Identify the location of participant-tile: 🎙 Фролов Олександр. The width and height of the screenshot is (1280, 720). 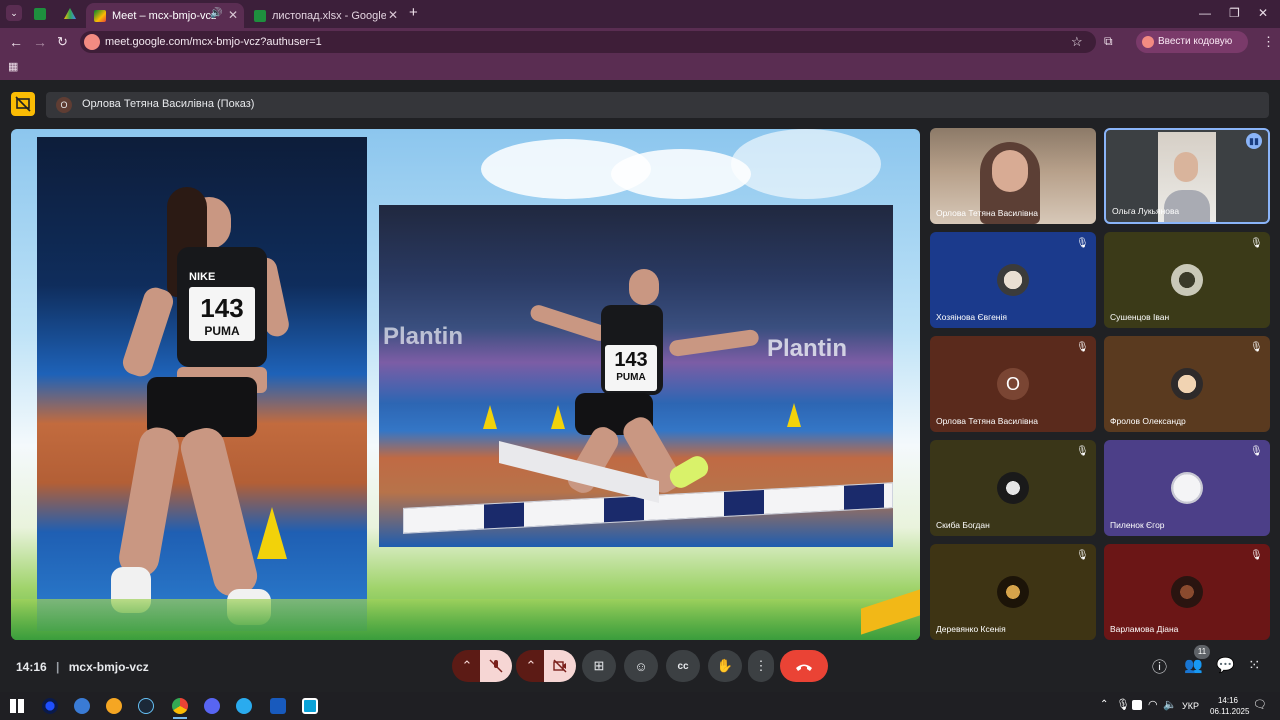
(1187, 384).